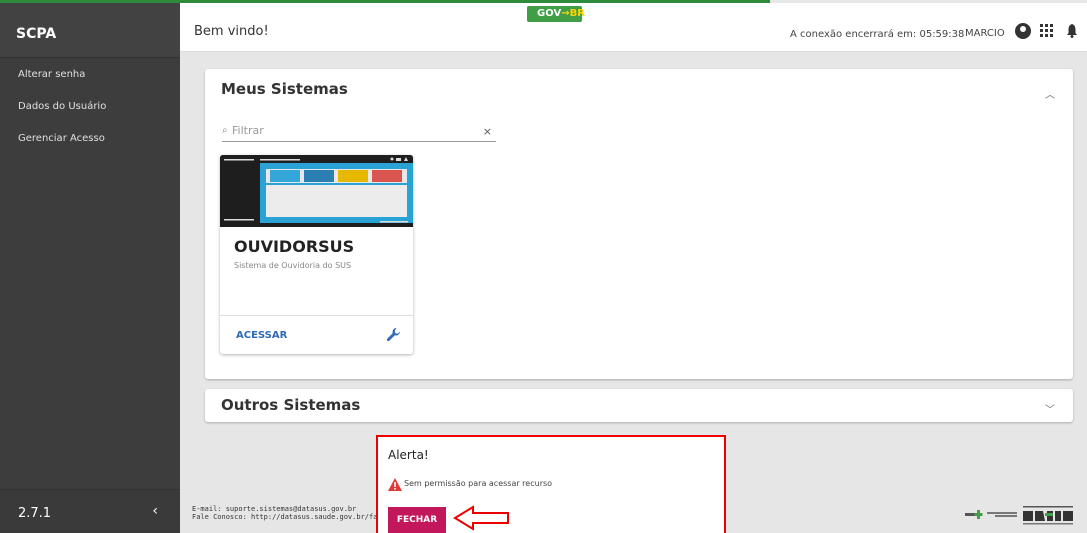 The image size is (1087, 533). I want to click on sidebar-item-alterar-senha: Alterar senha, so click(90, 74).